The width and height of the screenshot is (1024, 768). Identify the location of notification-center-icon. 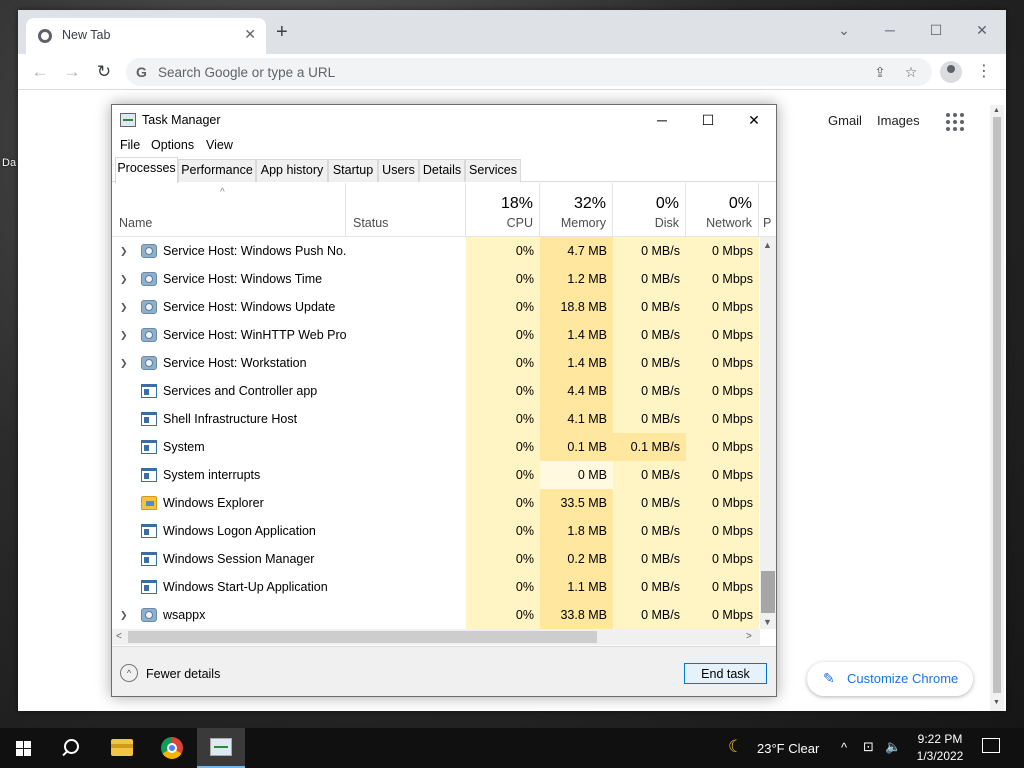
(991, 745).